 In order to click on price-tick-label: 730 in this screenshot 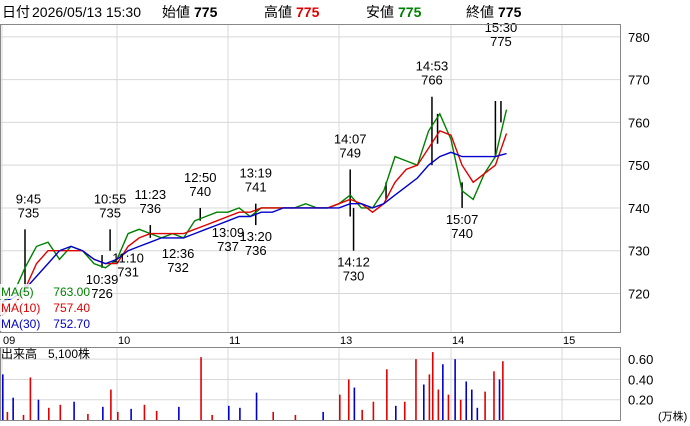, I will do `click(639, 251)`.